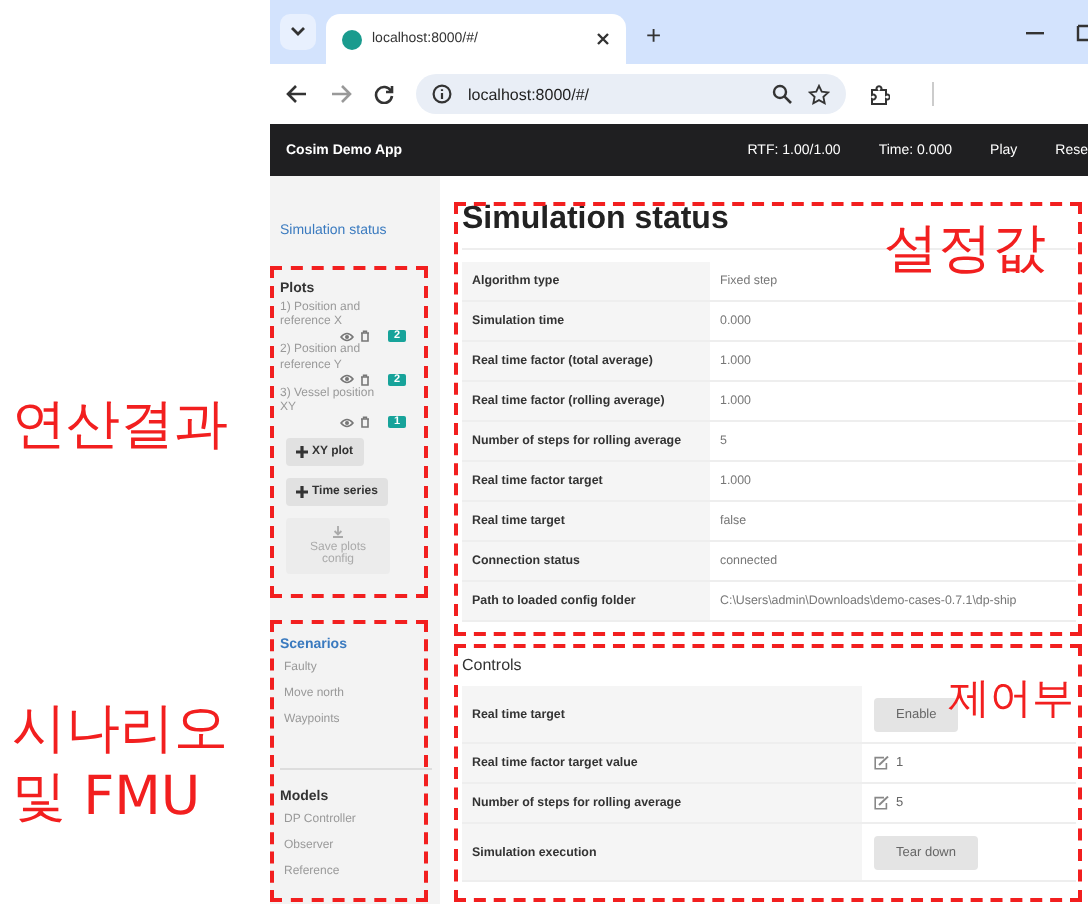  Describe the element at coordinates (338, 532) in the screenshot. I see `download-icon` at that location.